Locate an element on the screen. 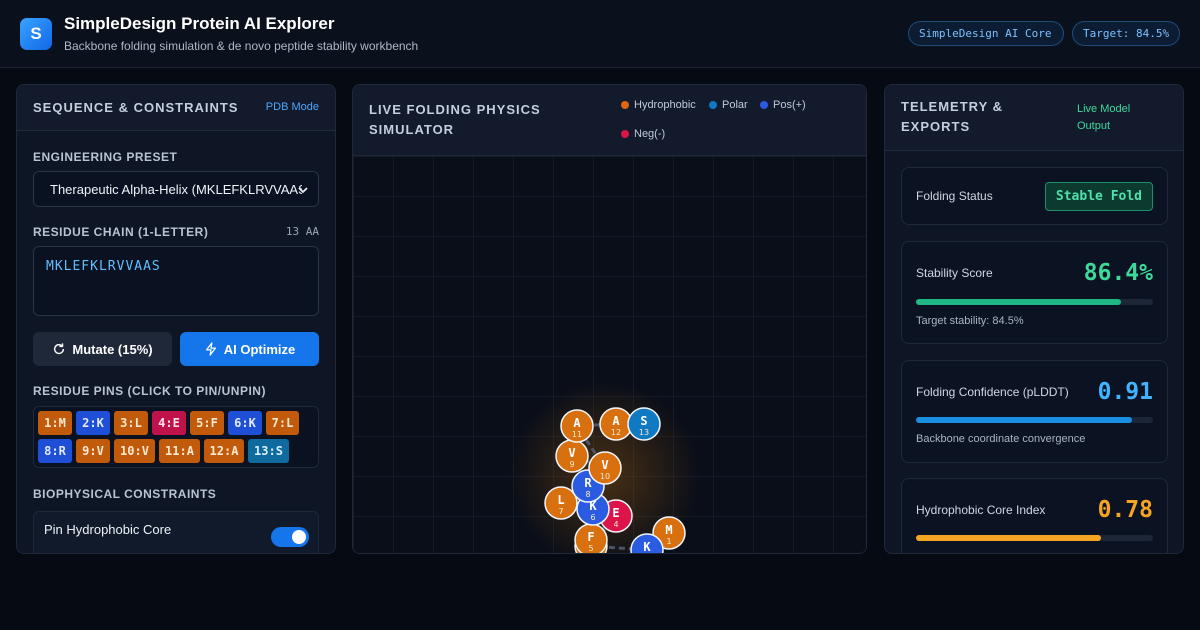 The image size is (1200, 630). residue-node-12: A12 is located at coordinates (616, 424).